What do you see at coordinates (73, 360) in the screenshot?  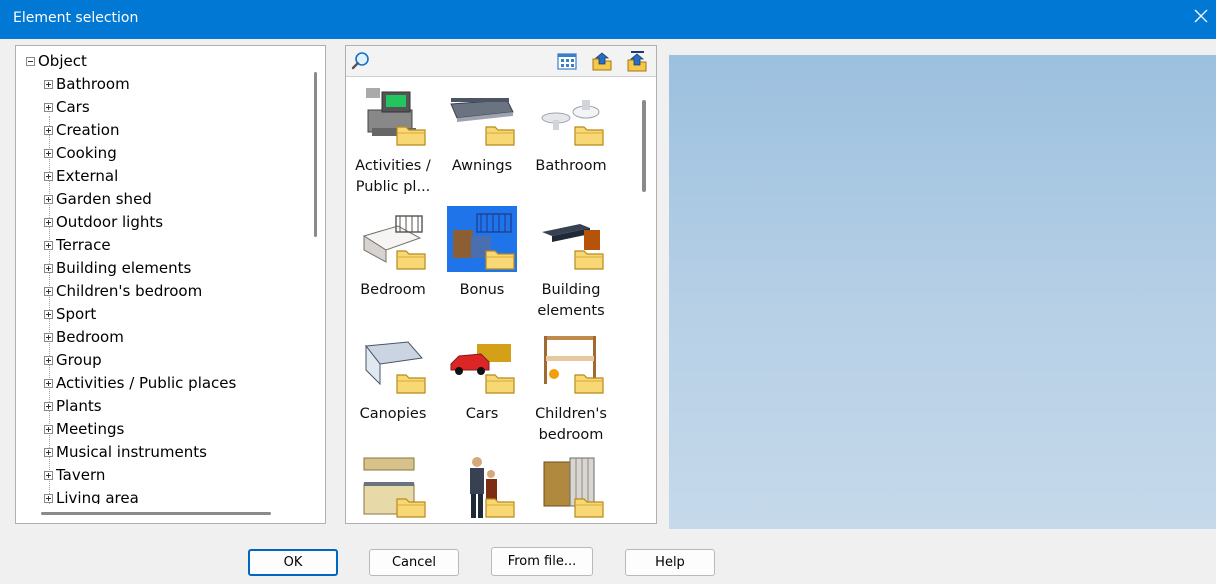 I see `tree-item-group: Group` at bounding box center [73, 360].